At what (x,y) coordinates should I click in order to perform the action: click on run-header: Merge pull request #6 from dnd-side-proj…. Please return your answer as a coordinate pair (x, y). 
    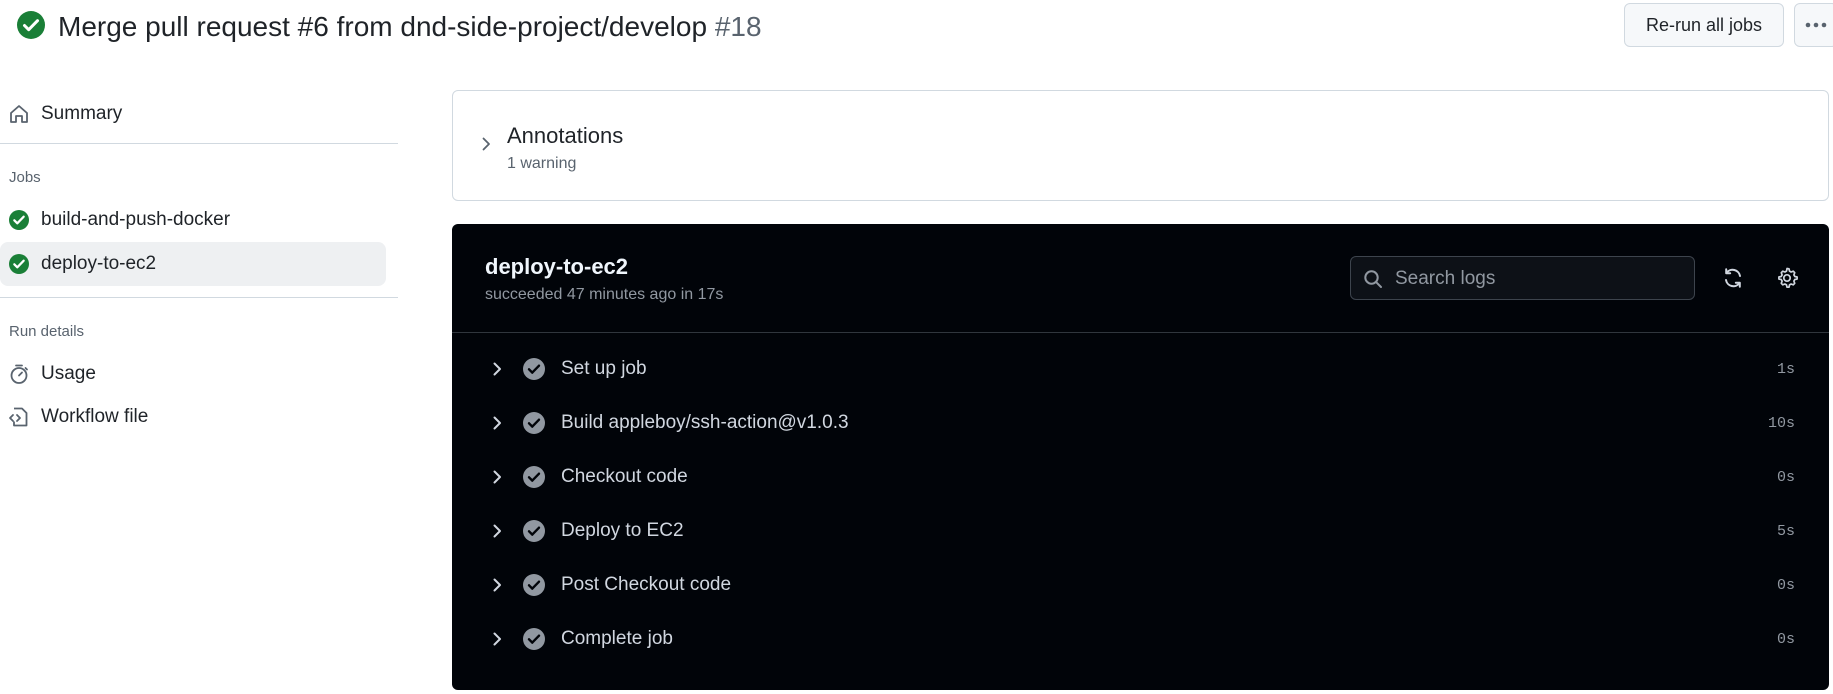
    Looking at the image, I should click on (920, 27).